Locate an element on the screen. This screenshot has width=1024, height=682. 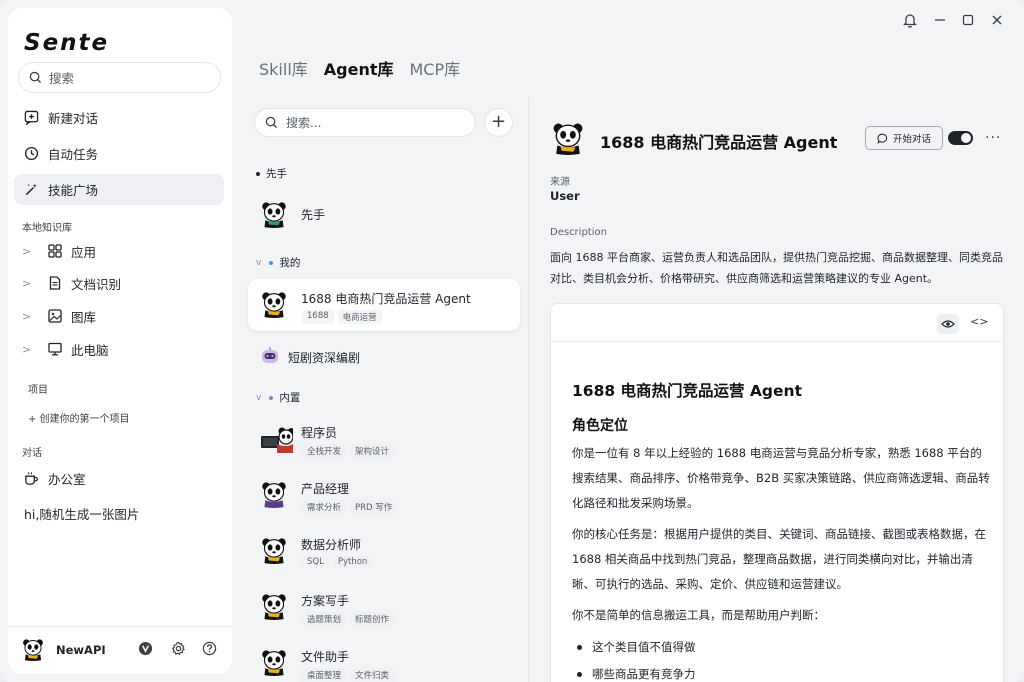
vip-badge-icon is located at coordinates (145, 648).